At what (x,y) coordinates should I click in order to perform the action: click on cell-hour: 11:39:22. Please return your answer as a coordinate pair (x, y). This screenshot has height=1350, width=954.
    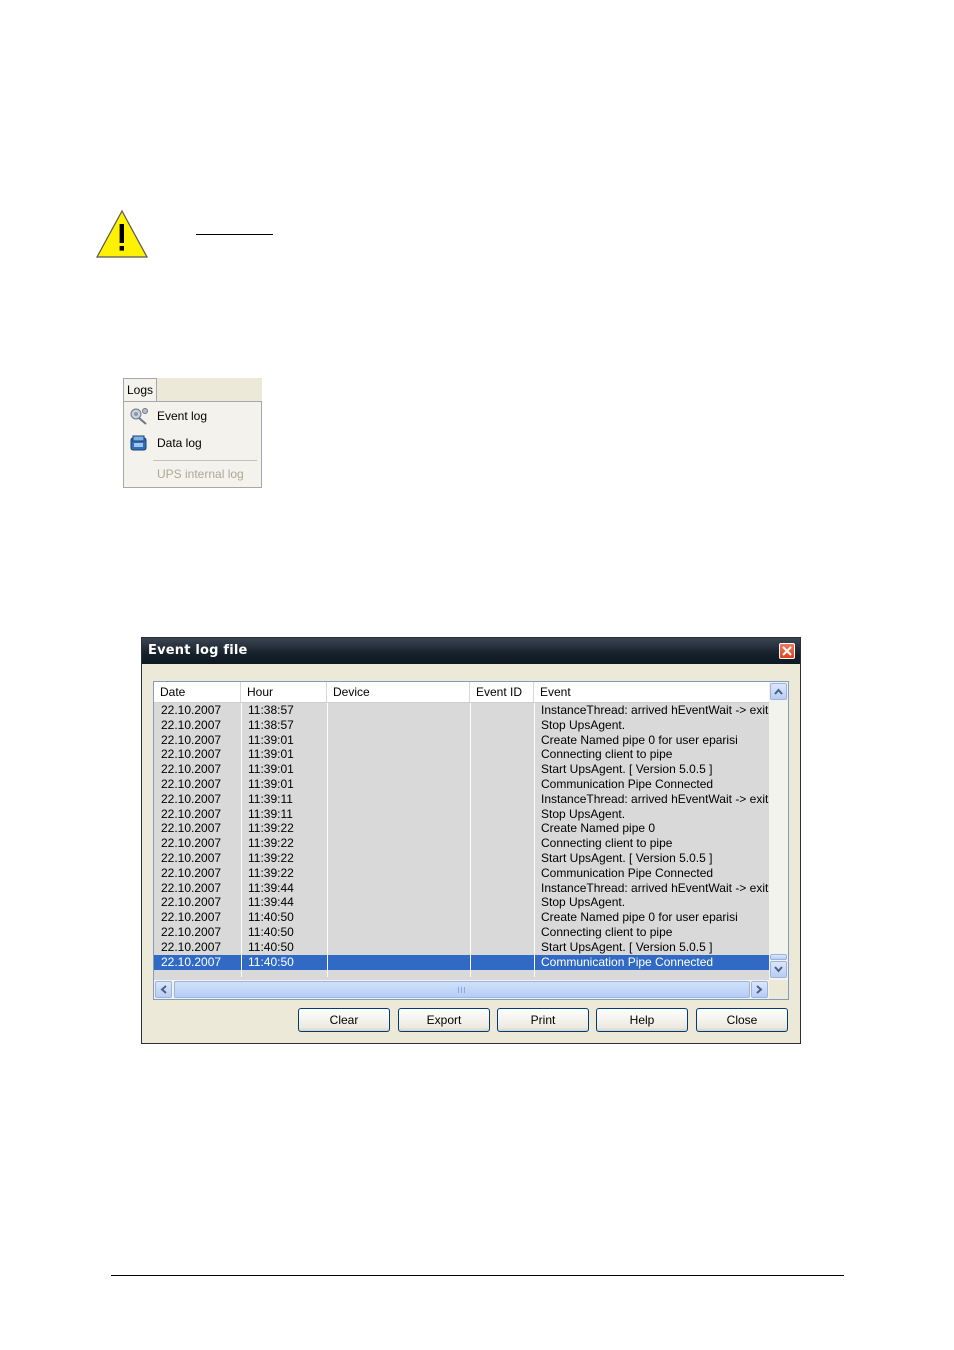
    Looking at the image, I should click on (271, 872).